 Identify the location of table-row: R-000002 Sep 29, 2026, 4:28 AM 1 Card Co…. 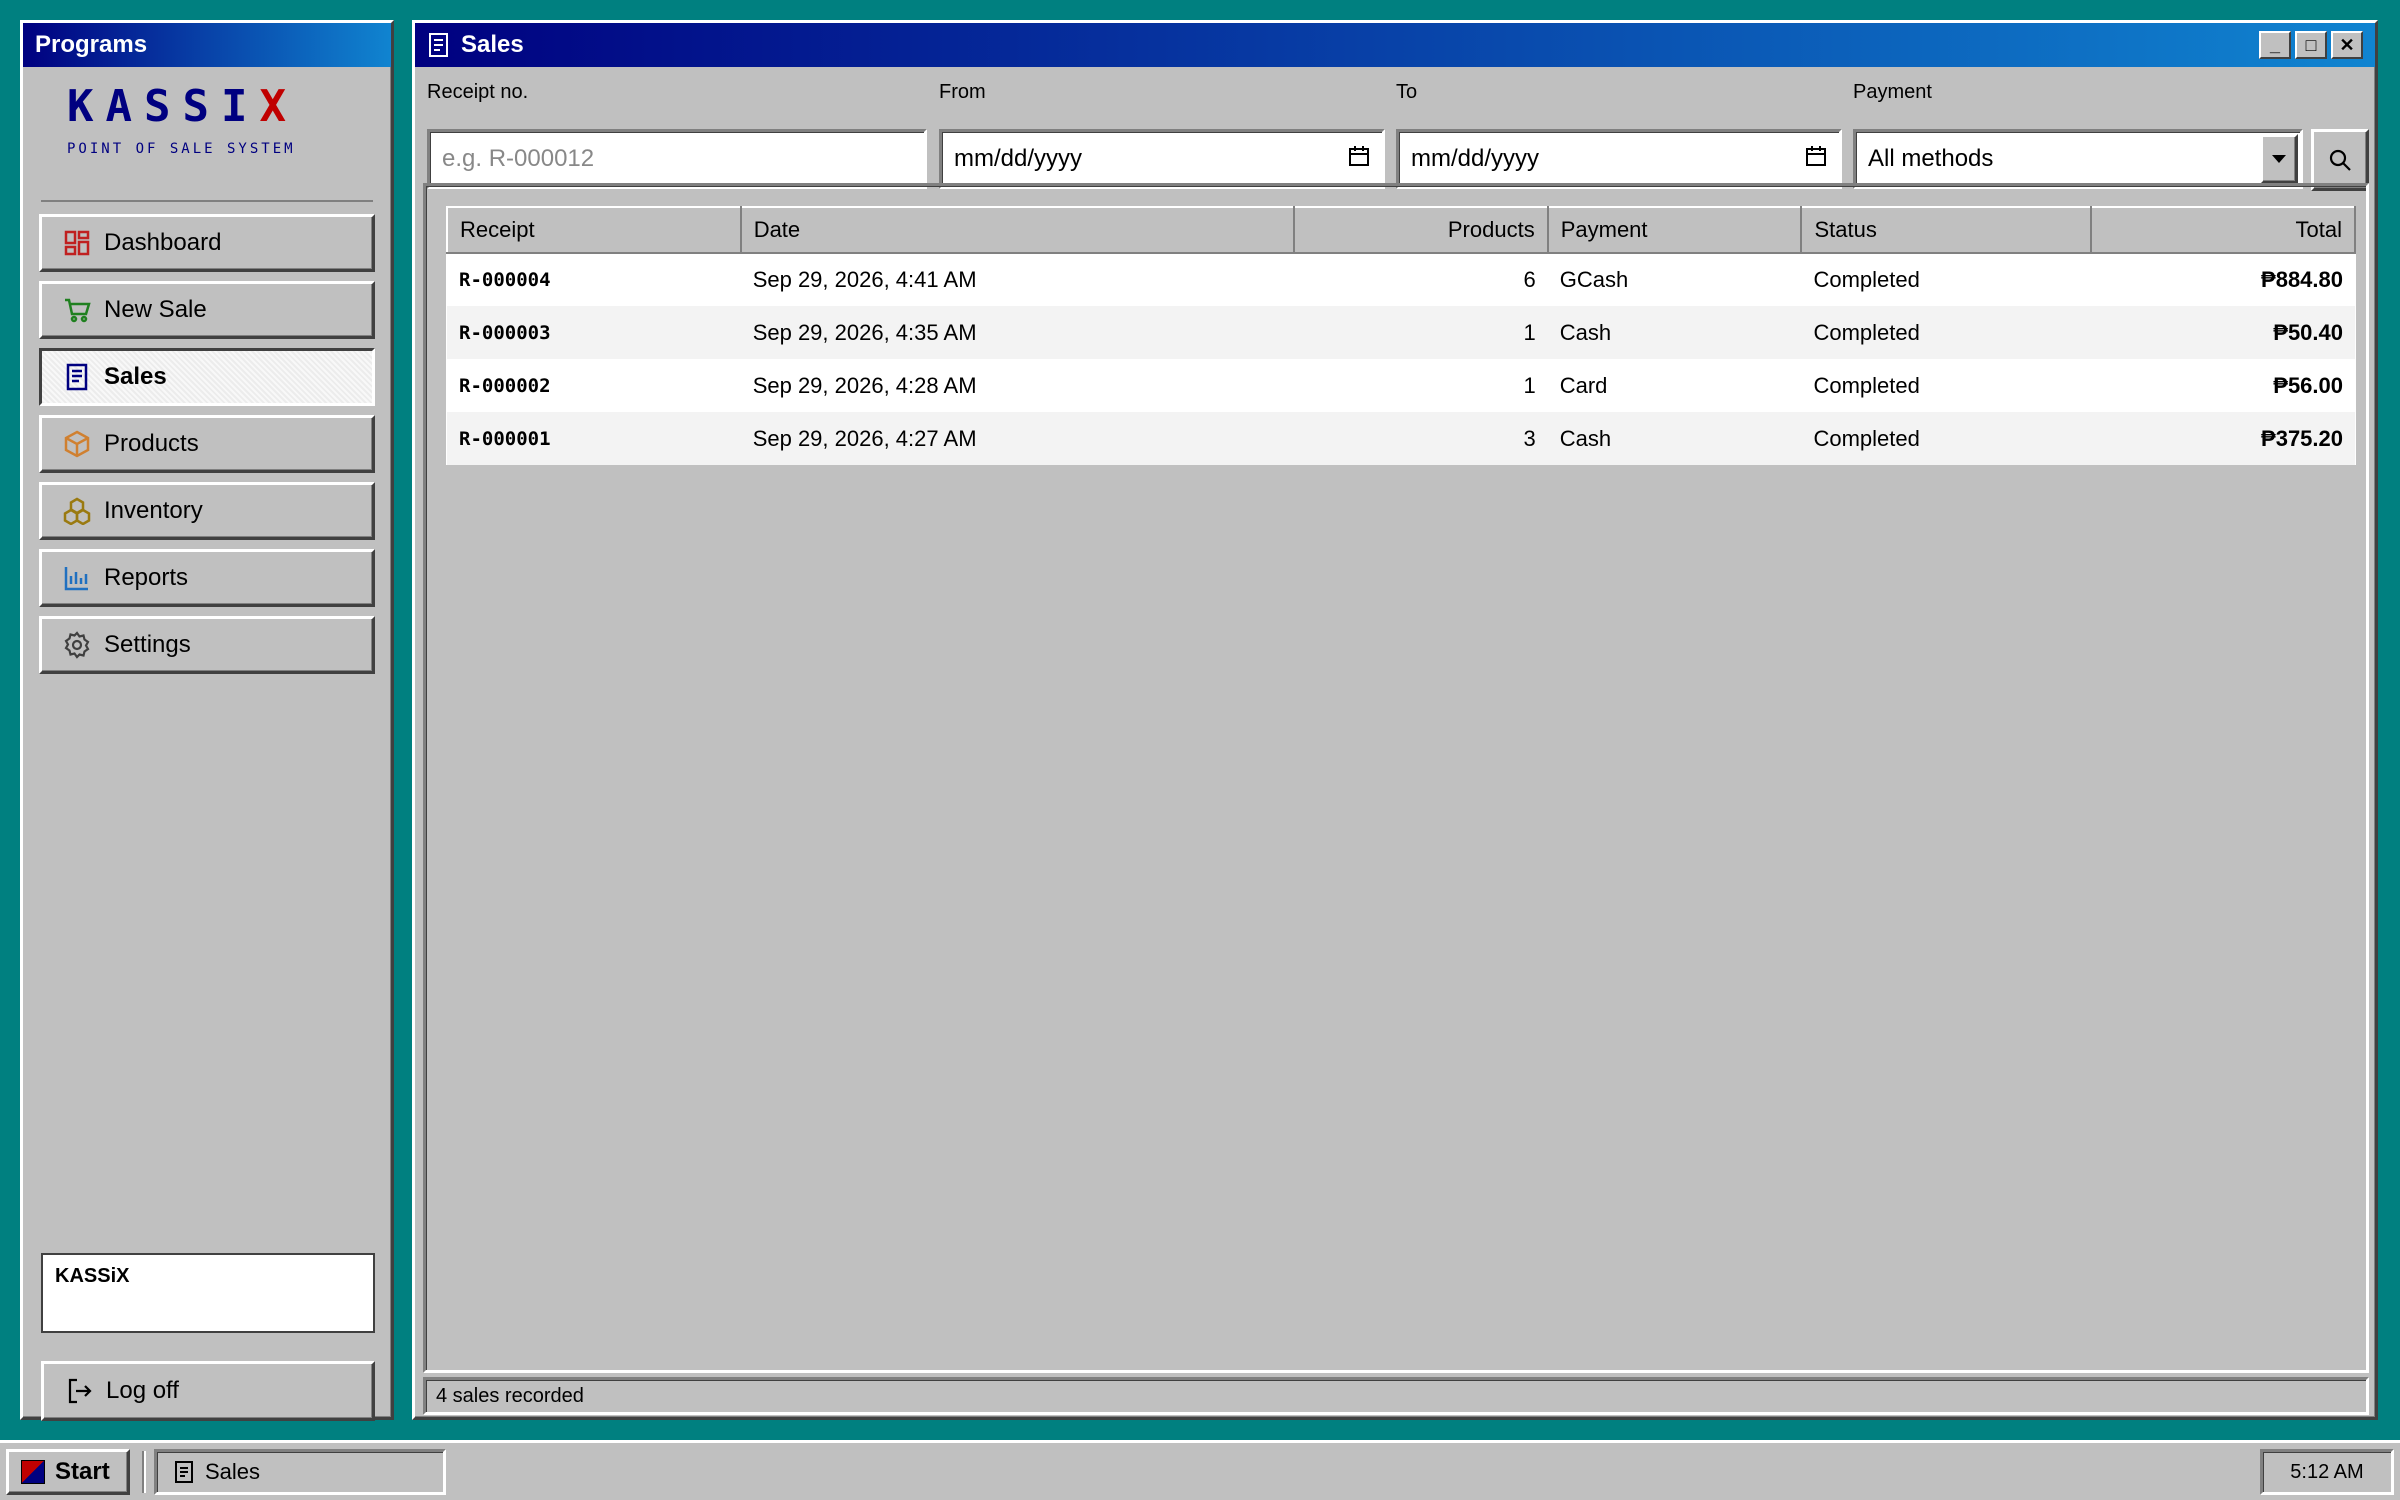
(1401, 385).